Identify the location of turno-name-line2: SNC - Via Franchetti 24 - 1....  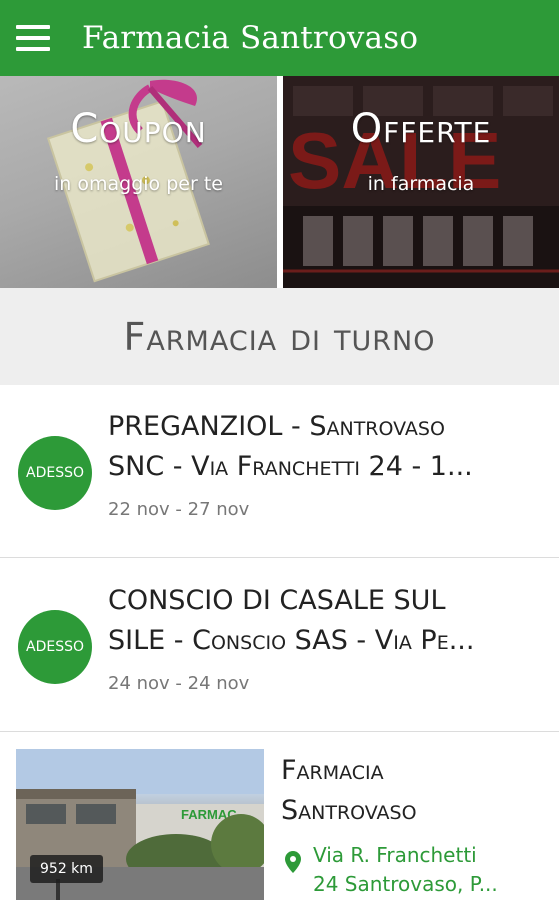
(290, 466).